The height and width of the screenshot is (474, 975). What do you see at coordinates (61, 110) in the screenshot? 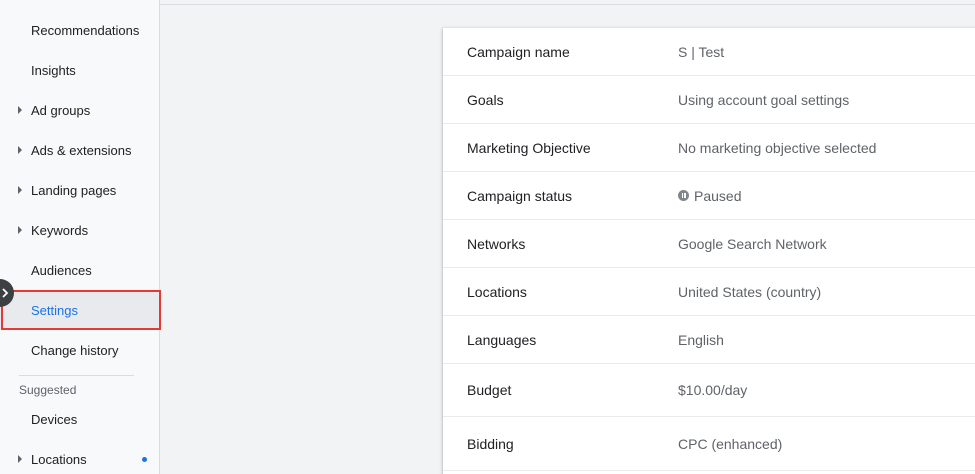
I see `sidebar-item-label: Ad groups` at bounding box center [61, 110].